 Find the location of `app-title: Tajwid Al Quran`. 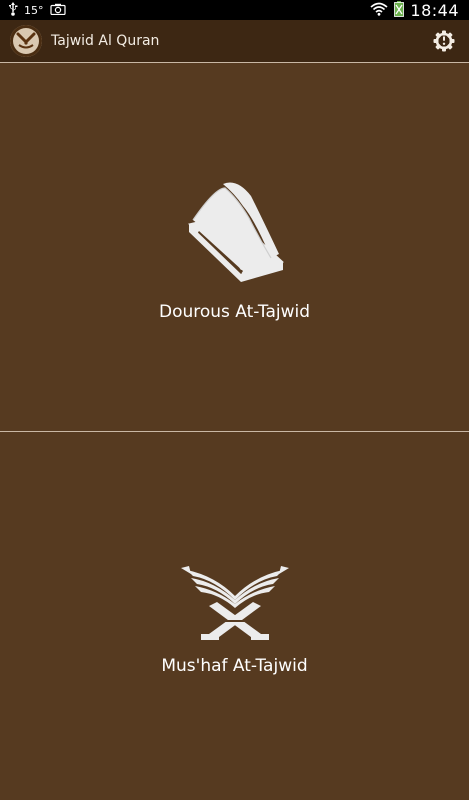

app-title: Tajwid Al Quran is located at coordinates (105, 41).